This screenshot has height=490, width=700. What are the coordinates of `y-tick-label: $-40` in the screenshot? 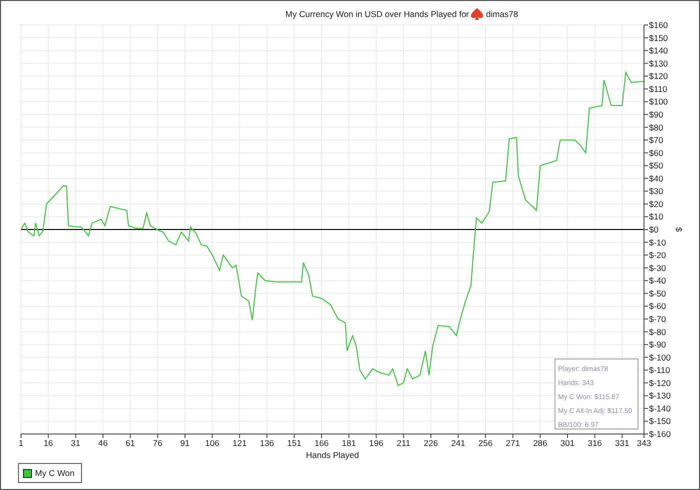 It's located at (657, 281).